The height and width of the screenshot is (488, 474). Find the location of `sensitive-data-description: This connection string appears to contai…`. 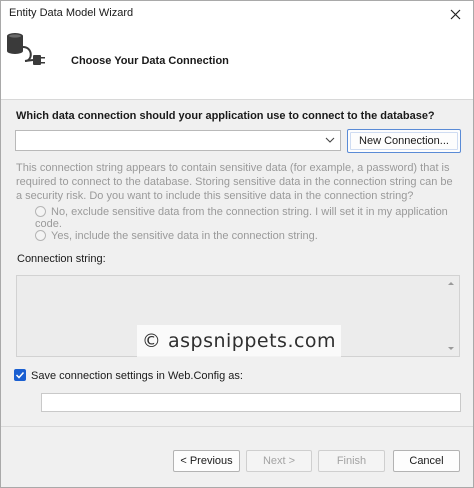

sensitive-data-description: This connection string appears to contai… is located at coordinates (234, 182).